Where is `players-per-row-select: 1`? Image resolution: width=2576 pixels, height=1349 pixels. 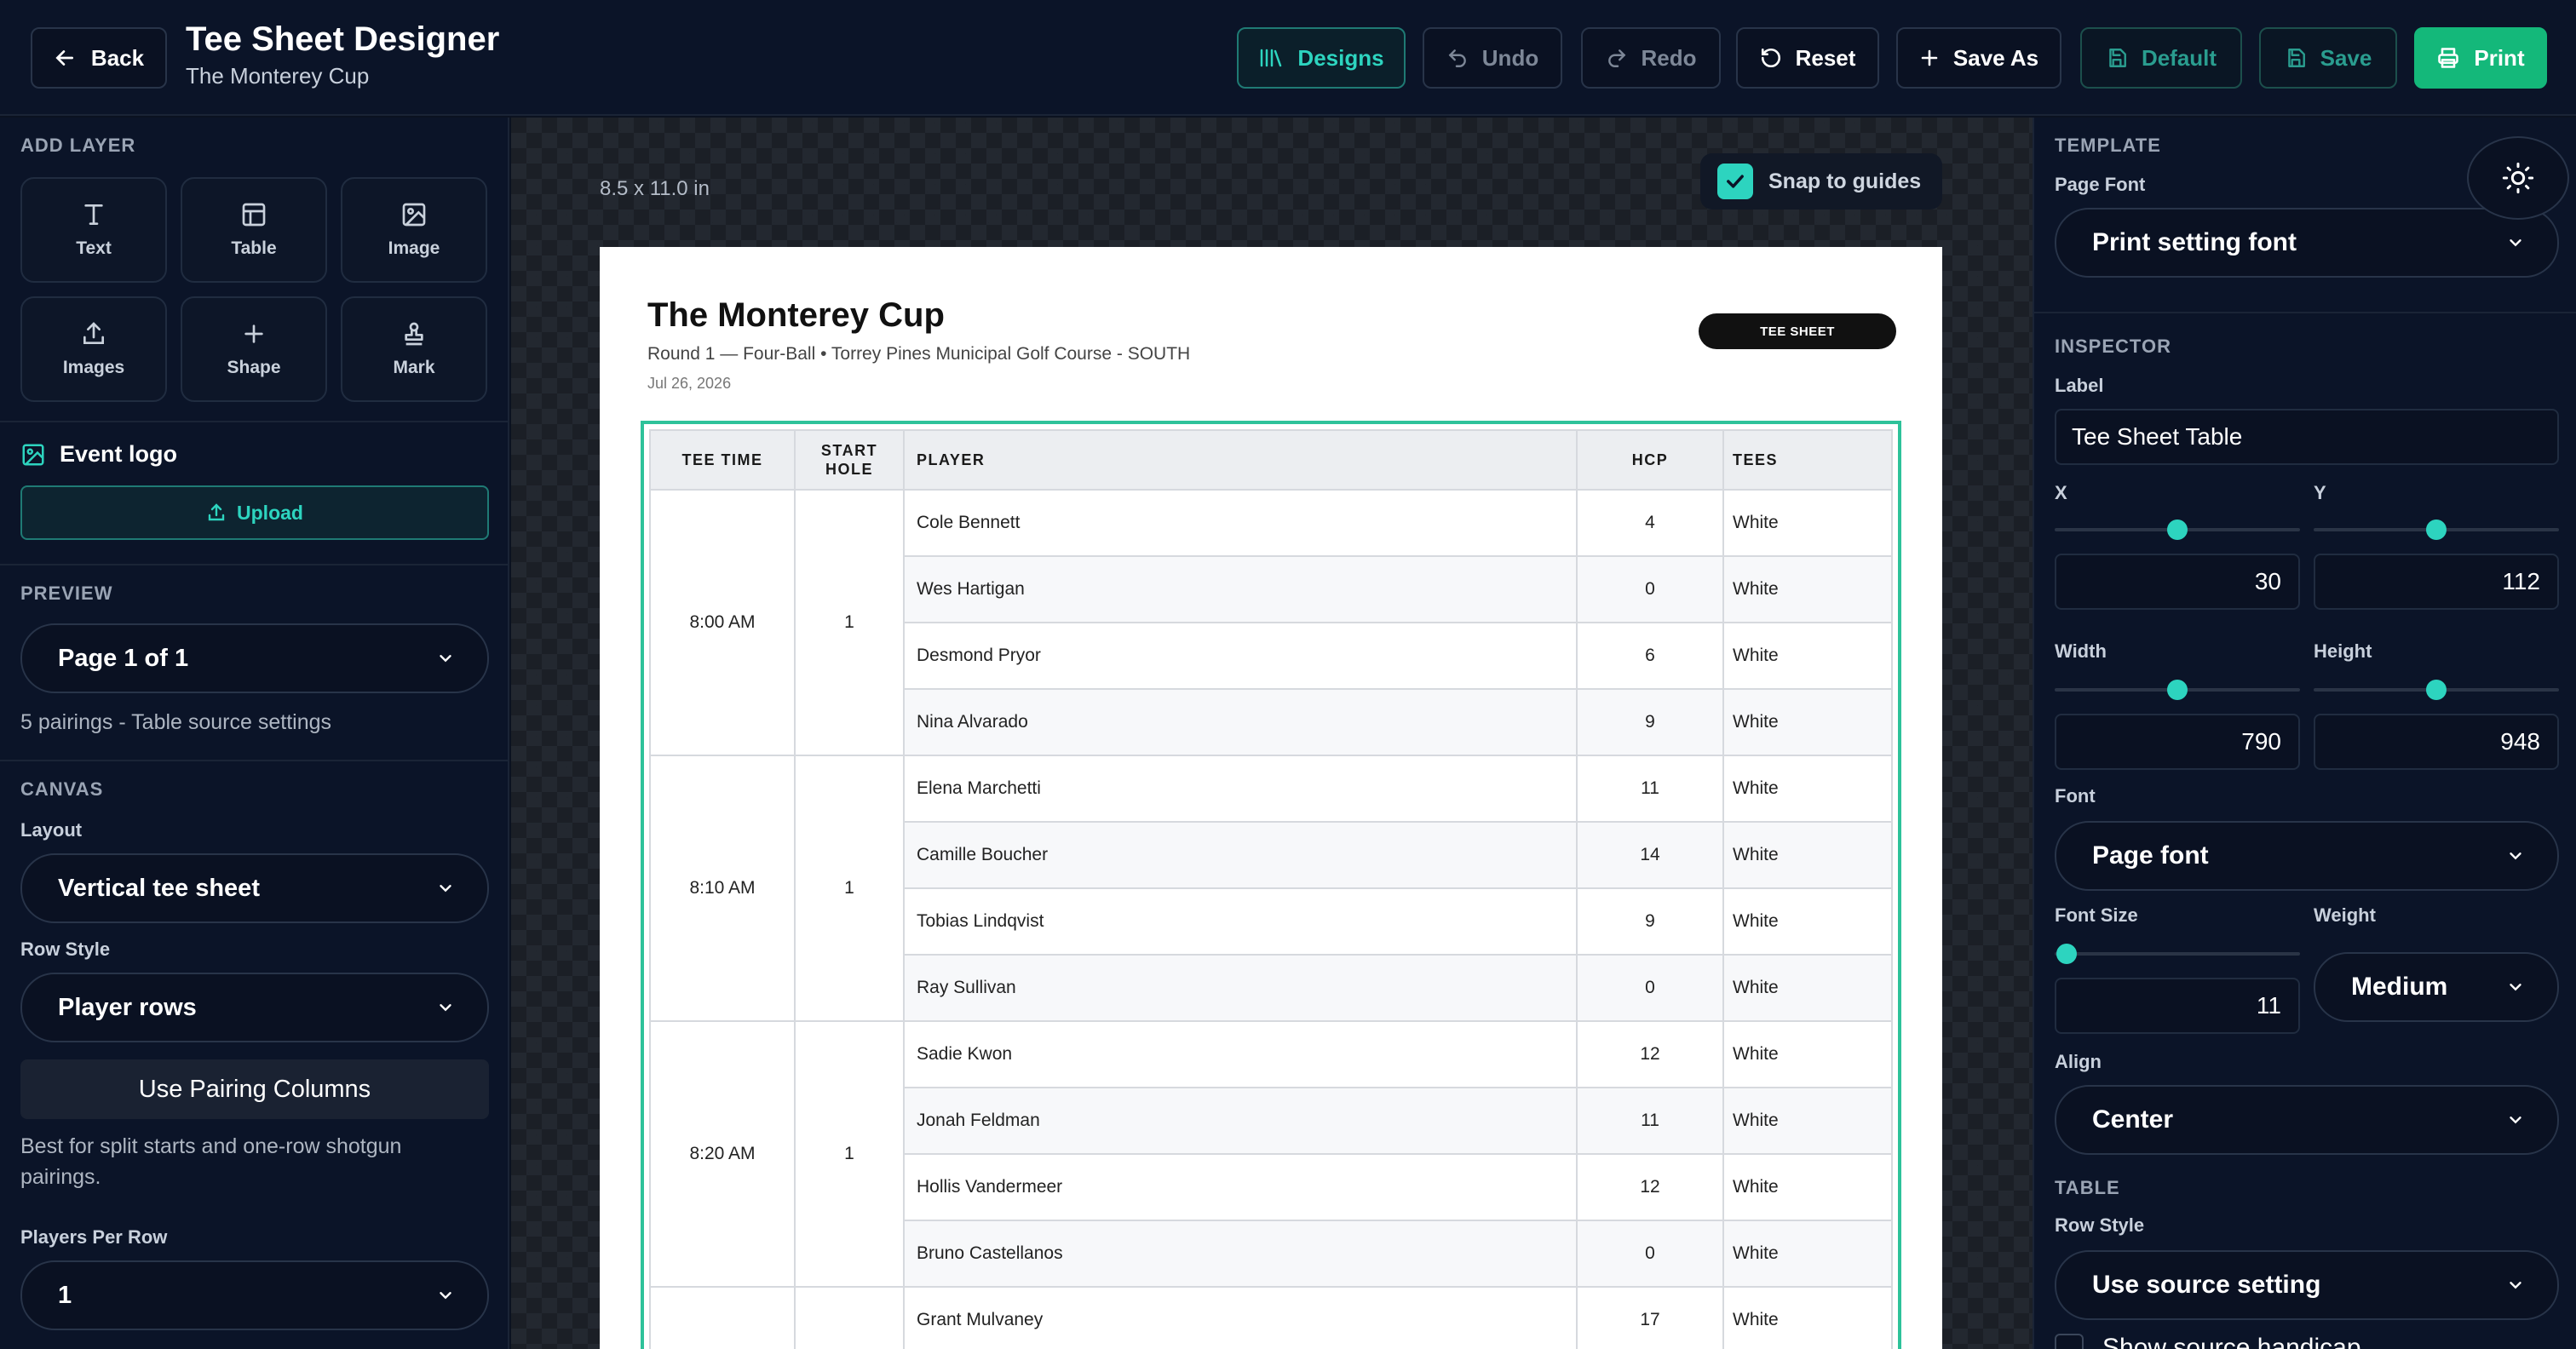
players-per-row-select: 1 is located at coordinates (255, 1295).